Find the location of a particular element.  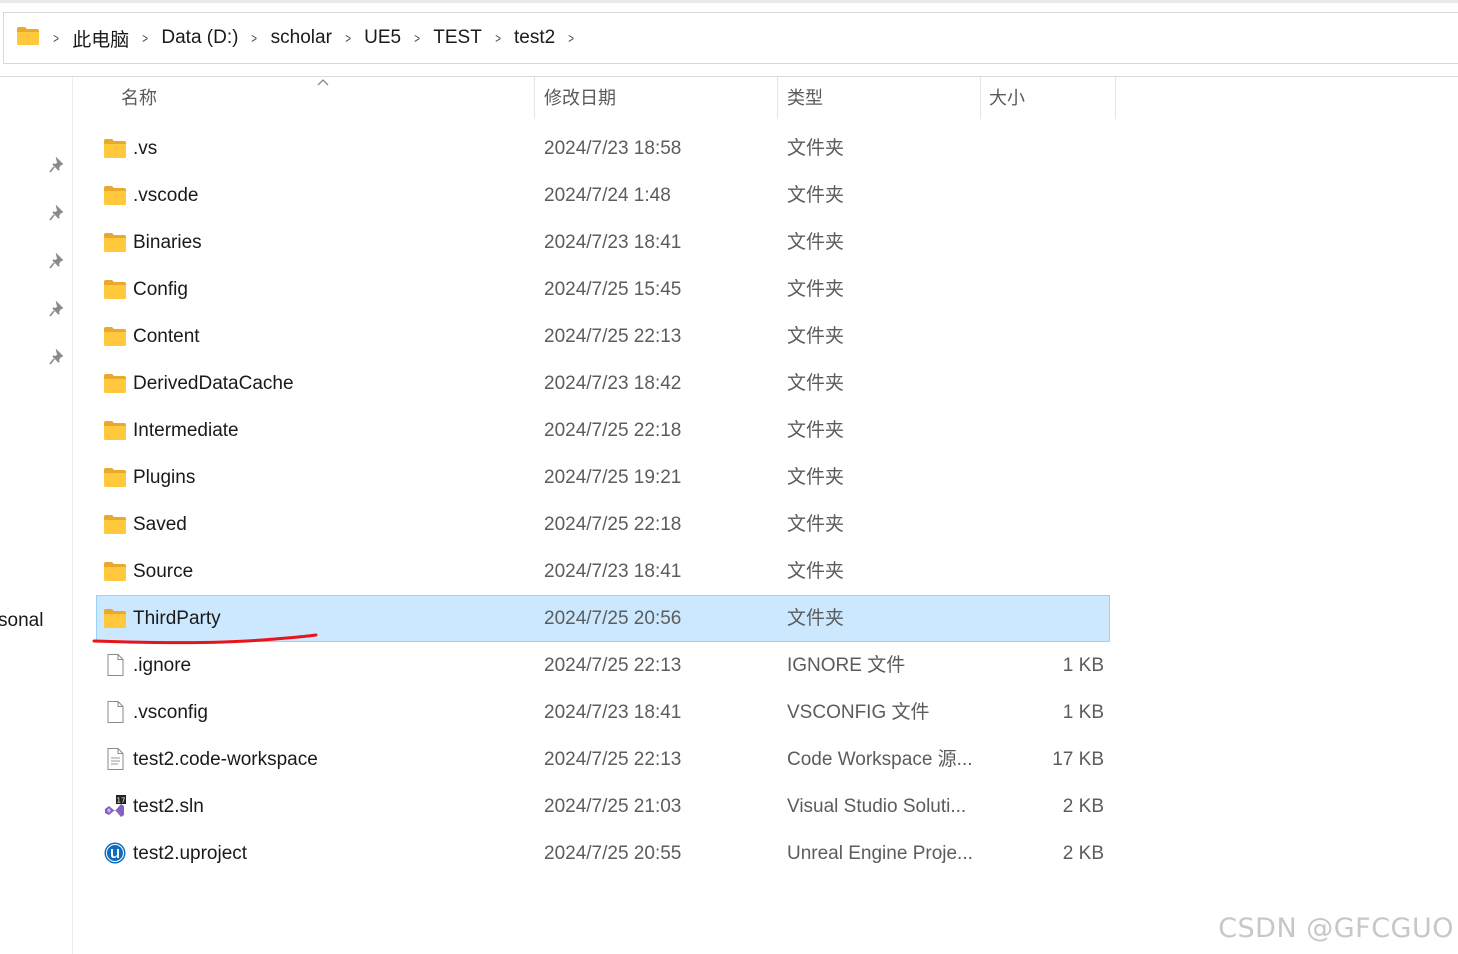

file-name: Intermediate is located at coordinates (186, 430).